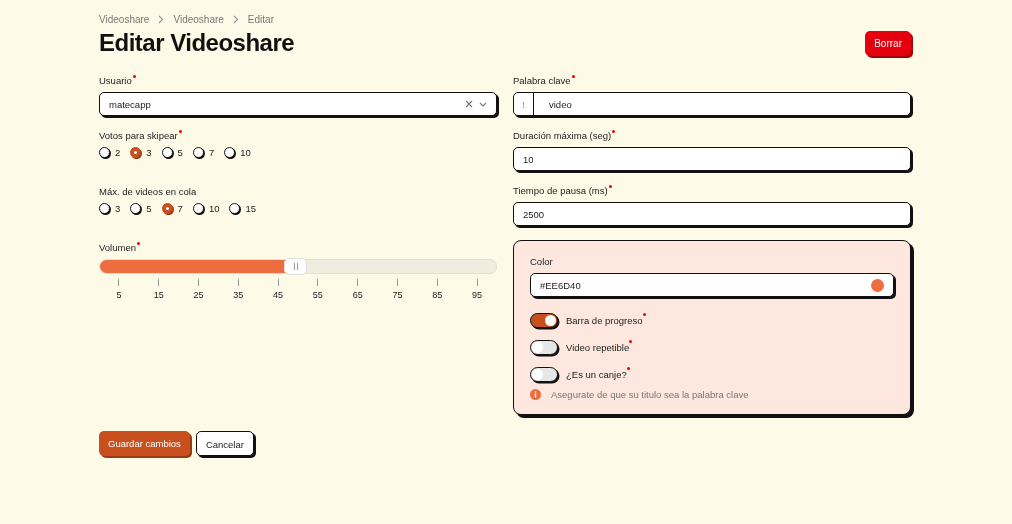 This screenshot has height=524, width=1012. What do you see at coordinates (650, 394) in the screenshot?
I see `hint-text: Asegurate de que su titulo sea la palabra clave` at bounding box center [650, 394].